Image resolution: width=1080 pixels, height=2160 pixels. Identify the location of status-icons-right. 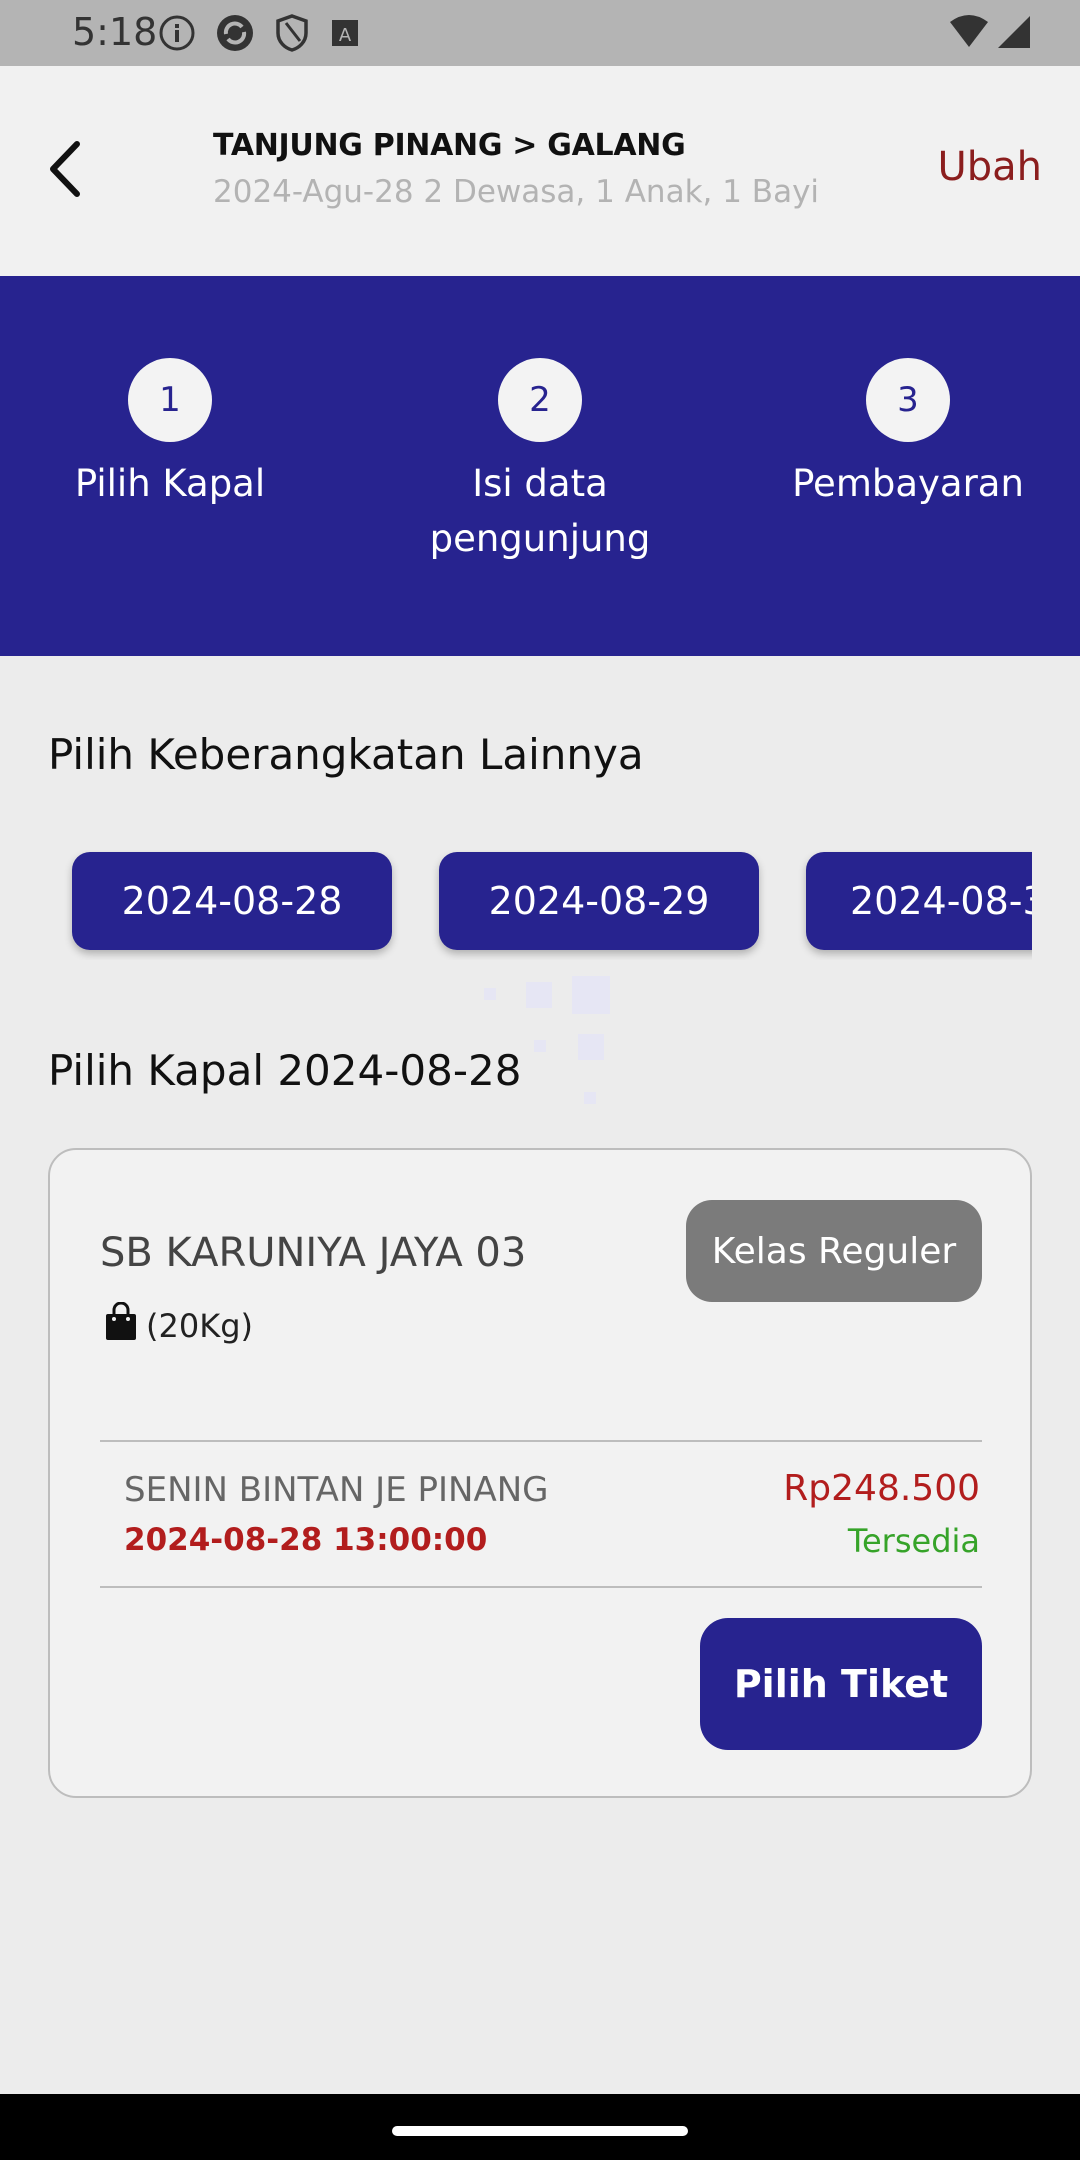
(990, 34).